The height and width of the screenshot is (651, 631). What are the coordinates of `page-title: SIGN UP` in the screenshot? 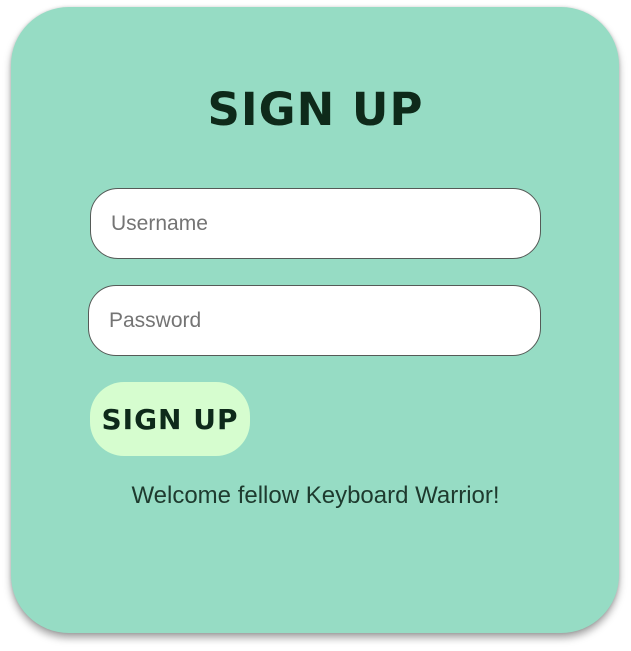 It's located at (315, 109).